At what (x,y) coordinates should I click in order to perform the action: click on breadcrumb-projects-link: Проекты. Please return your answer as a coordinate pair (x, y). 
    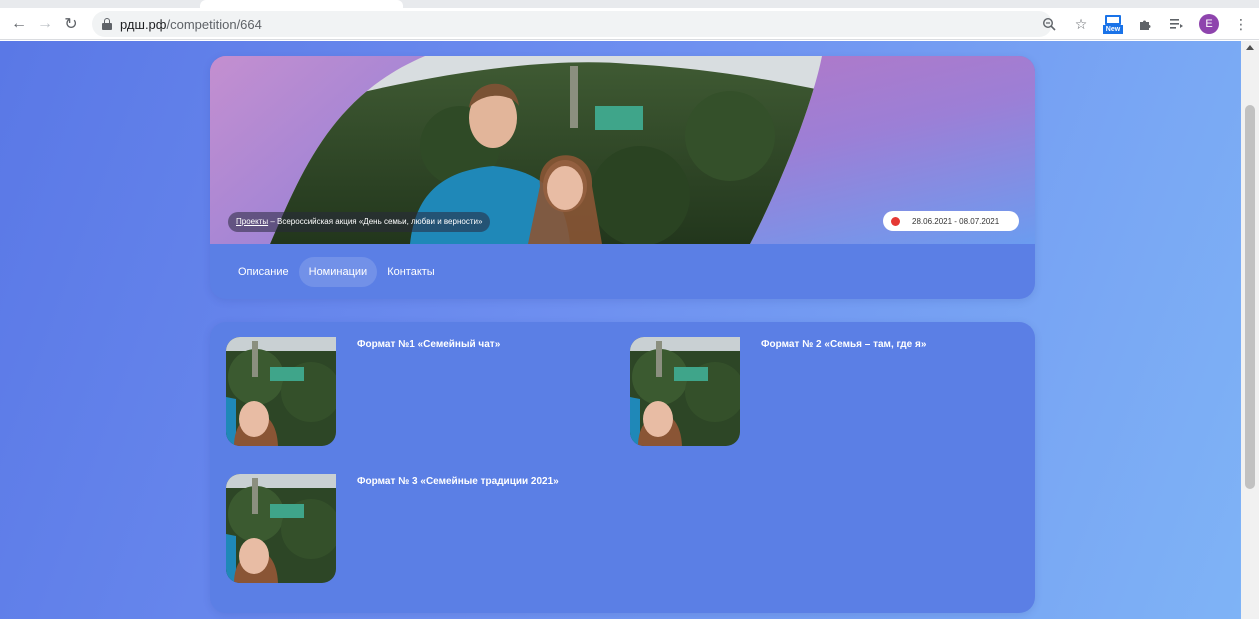
    Looking at the image, I should click on (252, 221).